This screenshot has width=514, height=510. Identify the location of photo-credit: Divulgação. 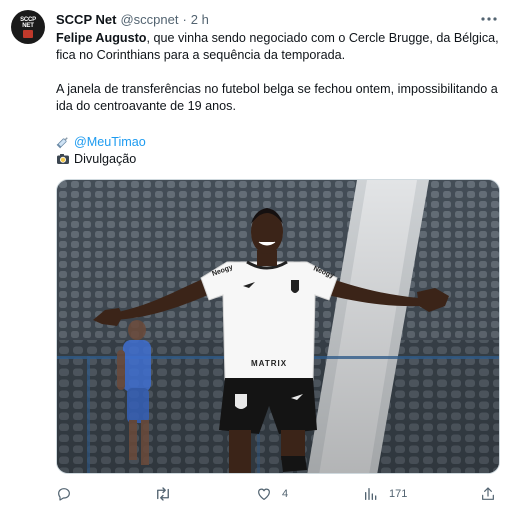
(105, 158).